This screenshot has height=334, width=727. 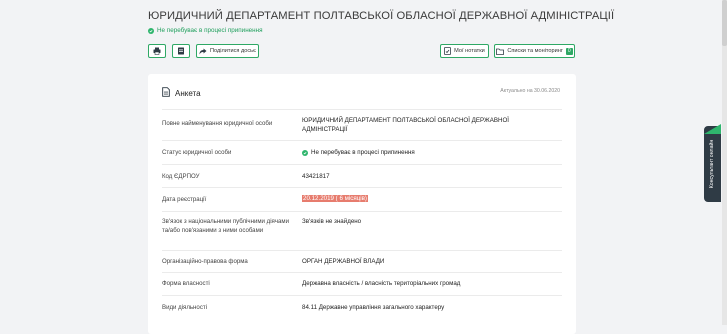 I want to click on online-consultant-tab: Консультант онлайн, so click(x=712, y=164).